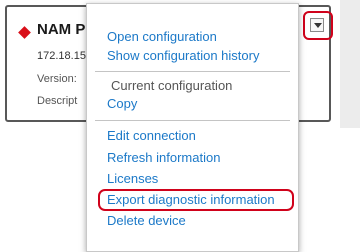 Image resolution: width=360 pixels, height=252 pixels. Describe the element at coordinates (146, 221) in the screenshot. I see `menu-item-delete-device: Delete device` at that location.